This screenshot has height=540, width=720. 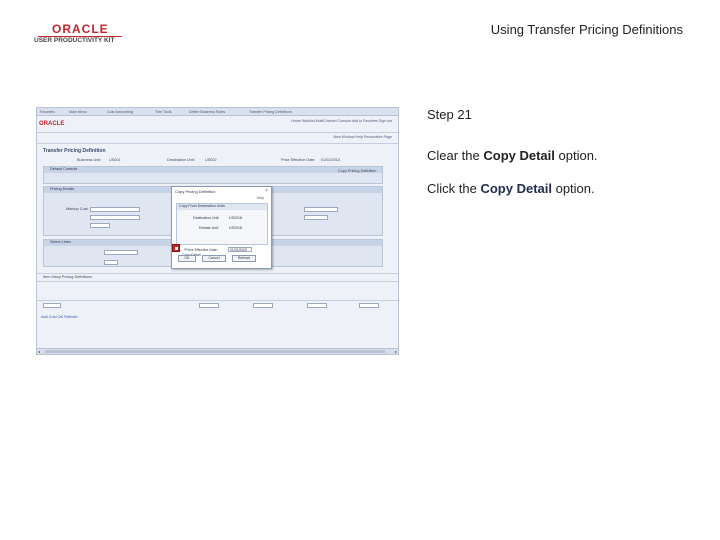 I want to click on price-effective-date-label: *Price Effective Date:, so click(x=201, y=250).